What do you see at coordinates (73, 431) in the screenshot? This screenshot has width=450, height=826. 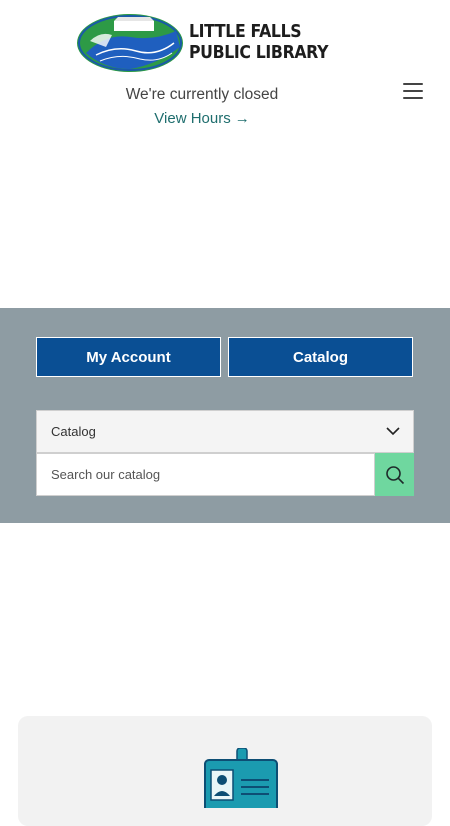 I see `search-scope-value: Catalog` at bounding box center [73, 431].